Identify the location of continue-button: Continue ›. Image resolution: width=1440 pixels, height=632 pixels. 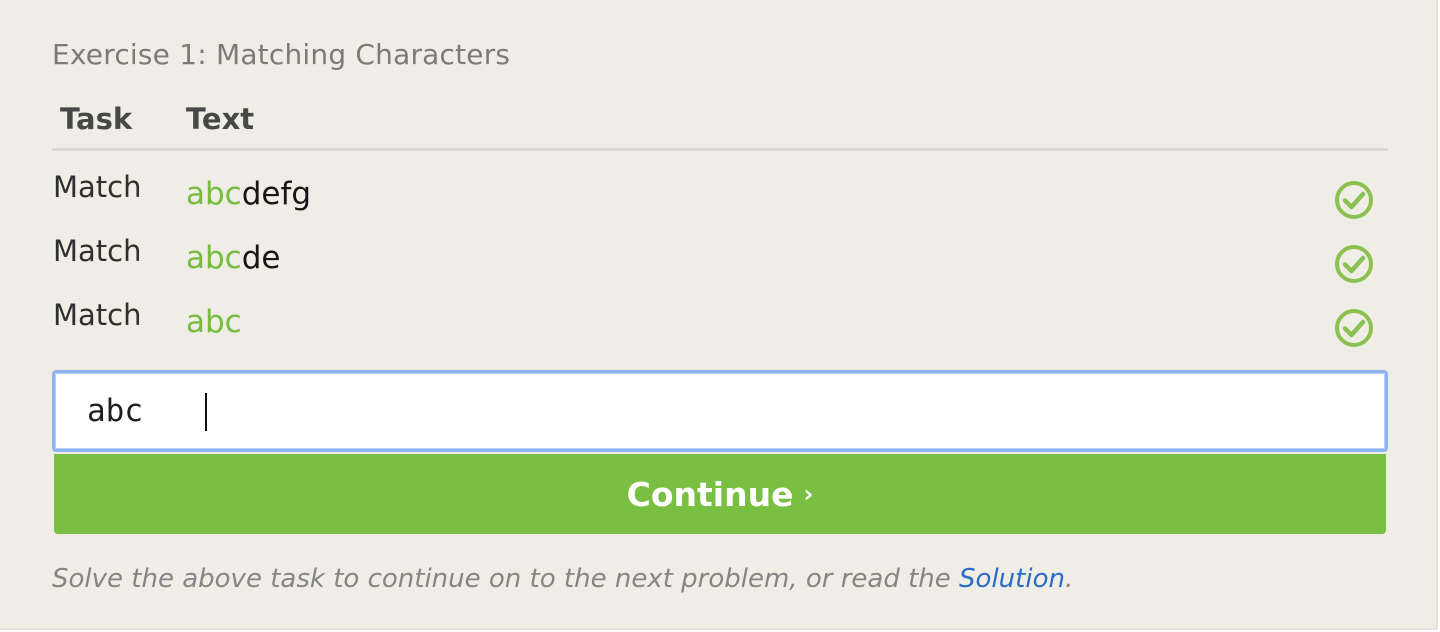
(720, 494).